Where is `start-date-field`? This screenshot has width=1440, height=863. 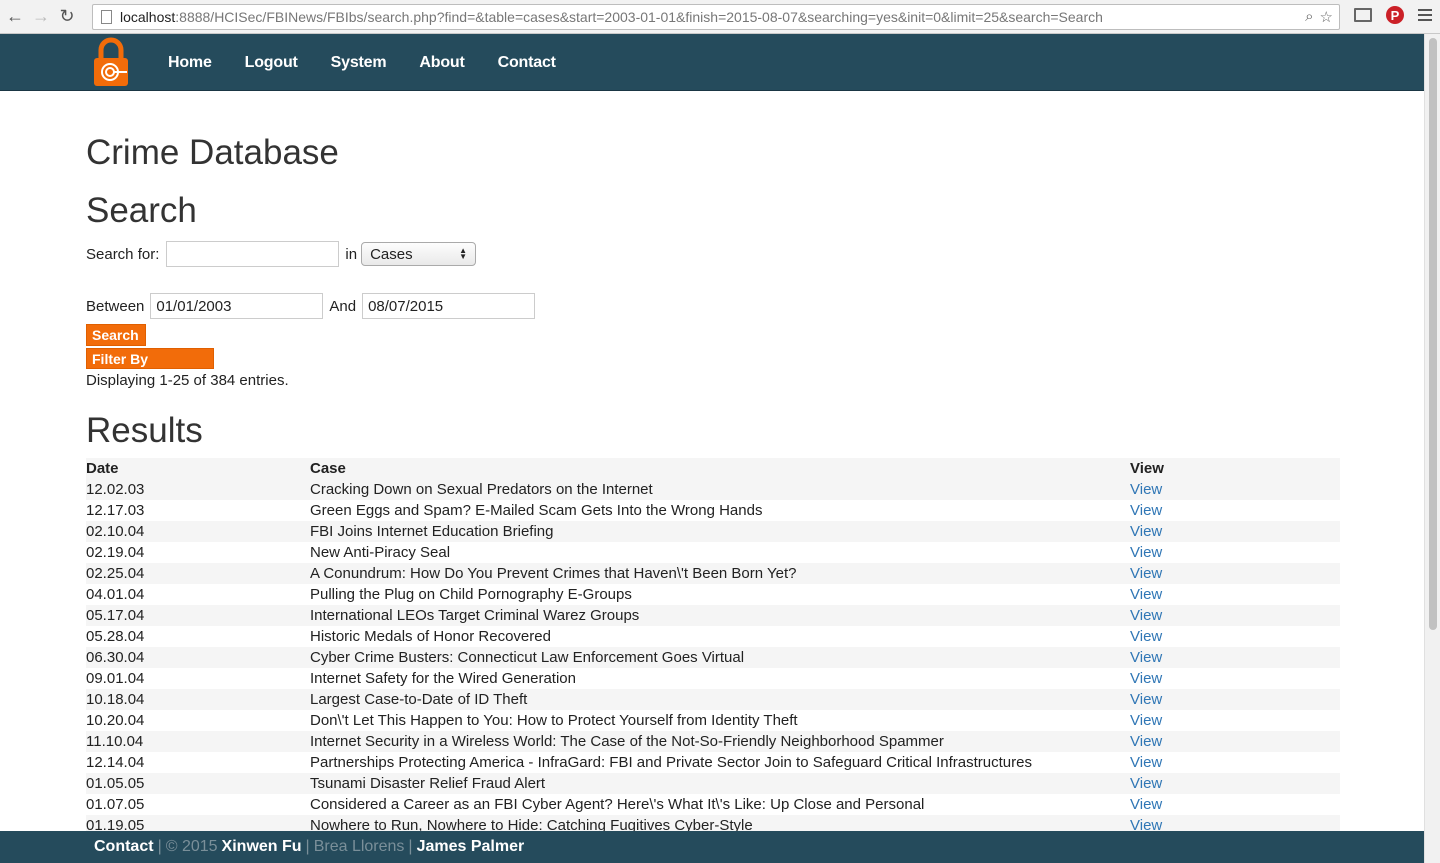
start-date-field is located at coordinates (237, 306).